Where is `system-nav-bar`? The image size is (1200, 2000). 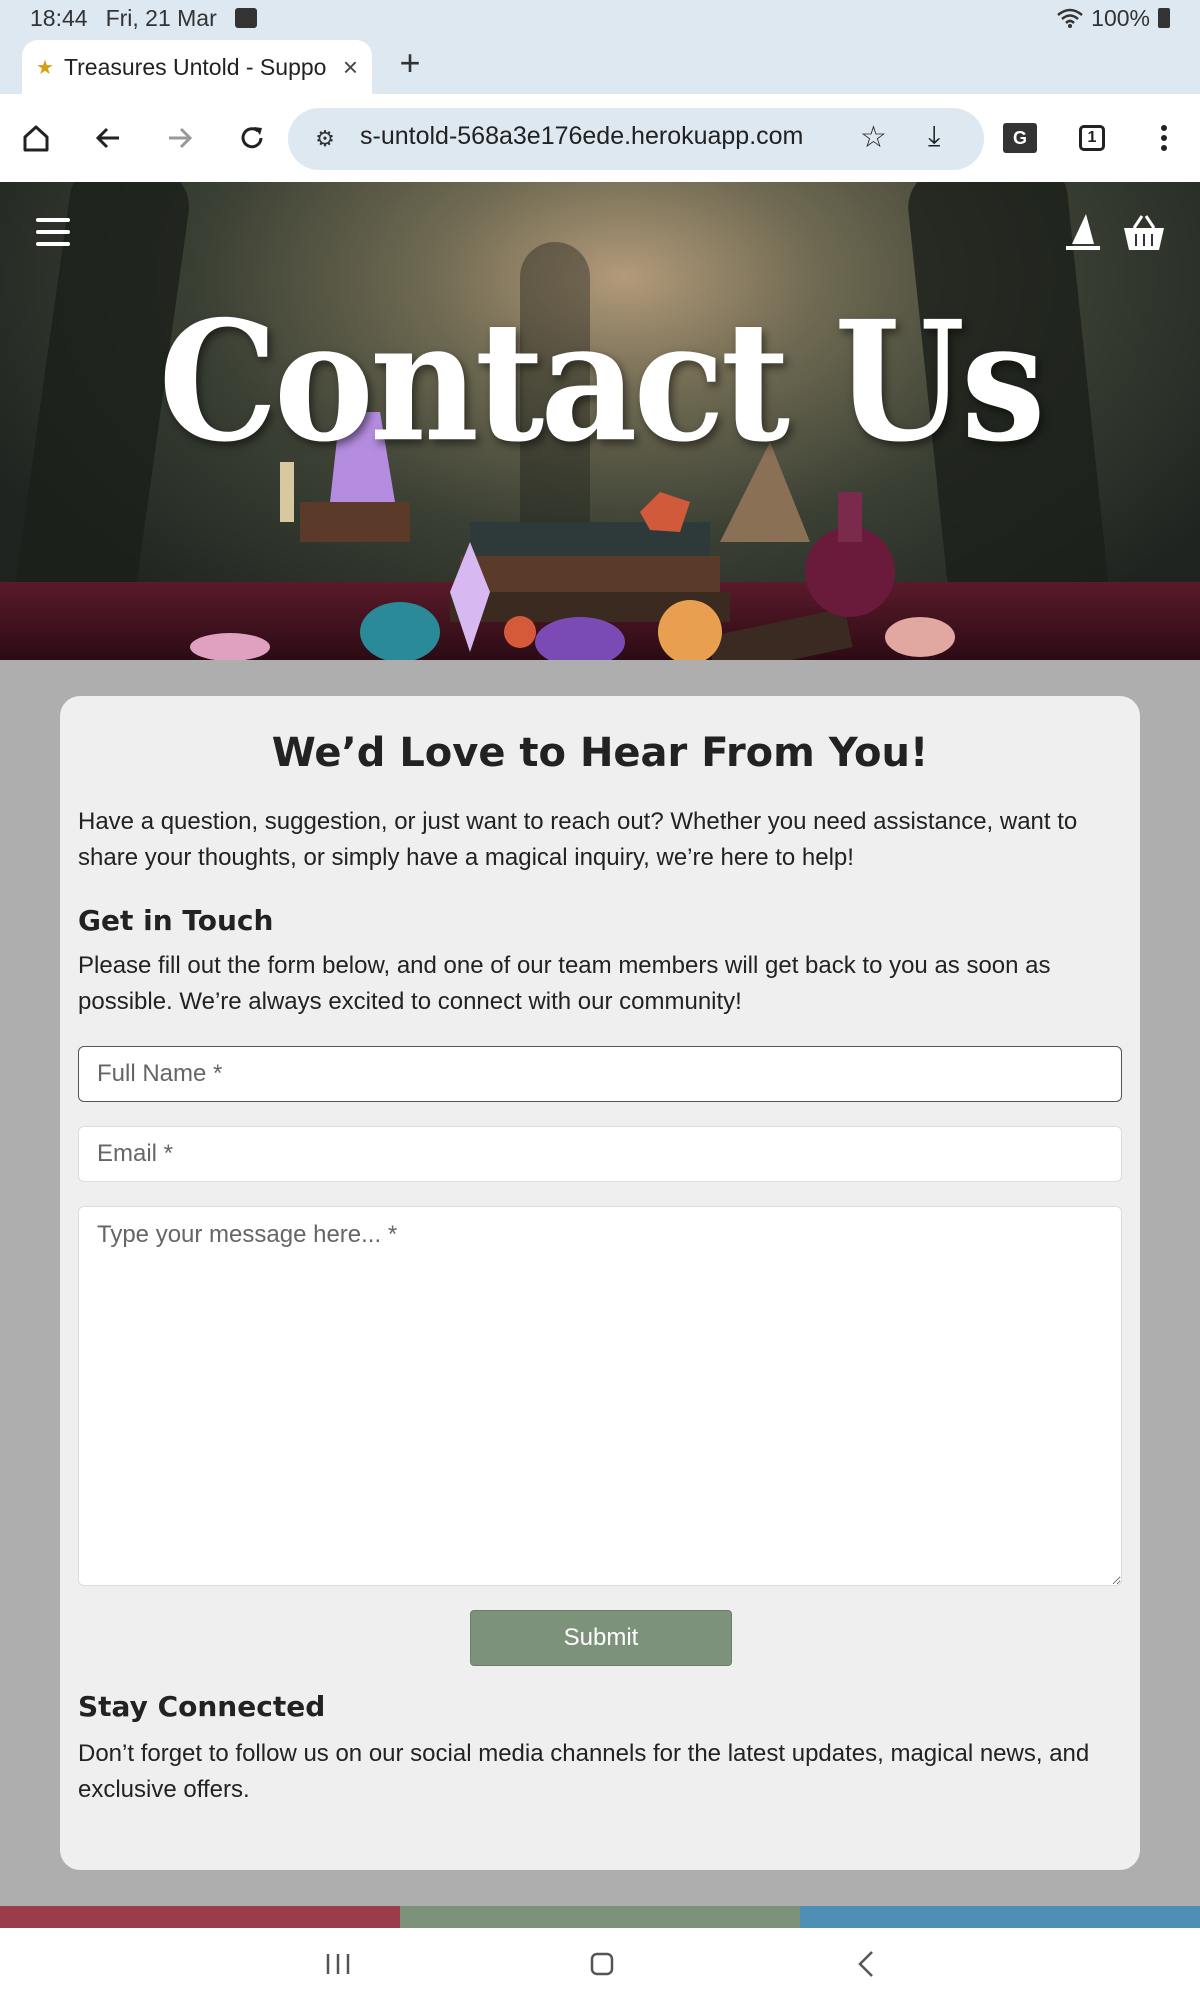 system-nav-bar is located at coordinates (600, 1964).